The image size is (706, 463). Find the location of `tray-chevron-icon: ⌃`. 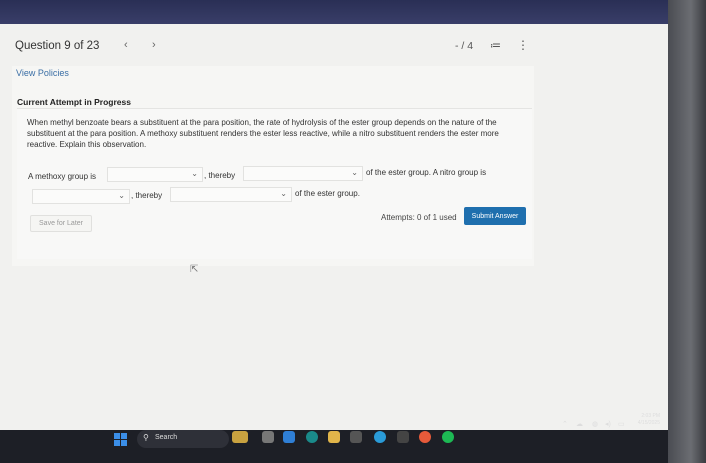

tray-chevron-icon: ⌃ is located at coordinates (565, 424).